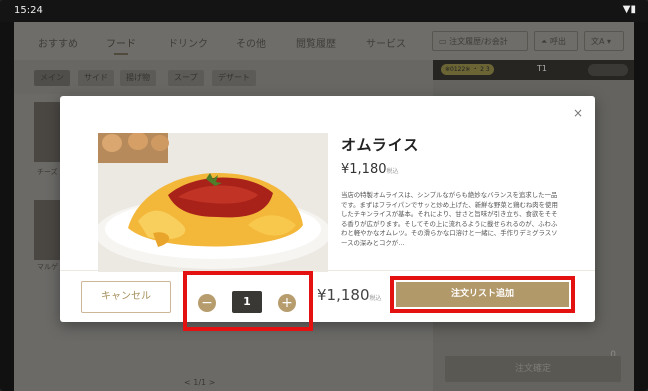  What do you see at coordinates (444, 41) in the screenshot?
I see `receipt-icon: ▭` at bounding box center [444, 41].